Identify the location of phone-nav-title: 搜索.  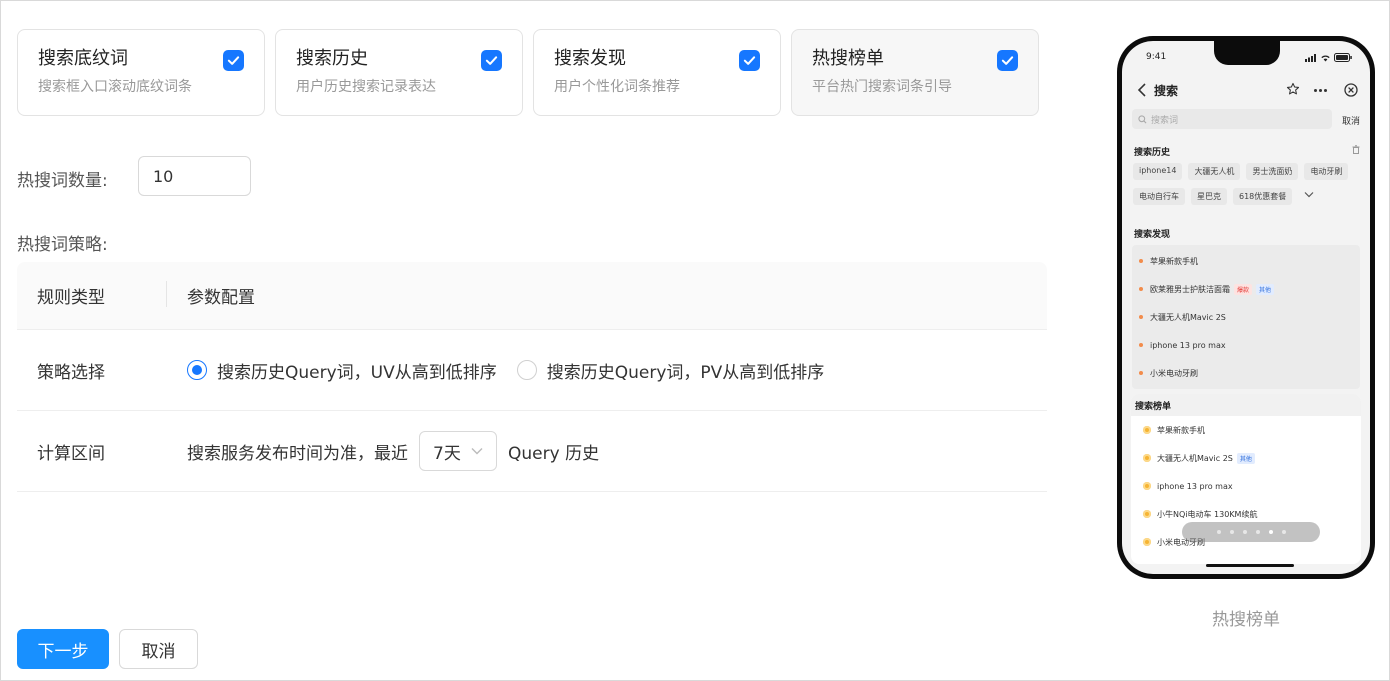
(1166, 91).